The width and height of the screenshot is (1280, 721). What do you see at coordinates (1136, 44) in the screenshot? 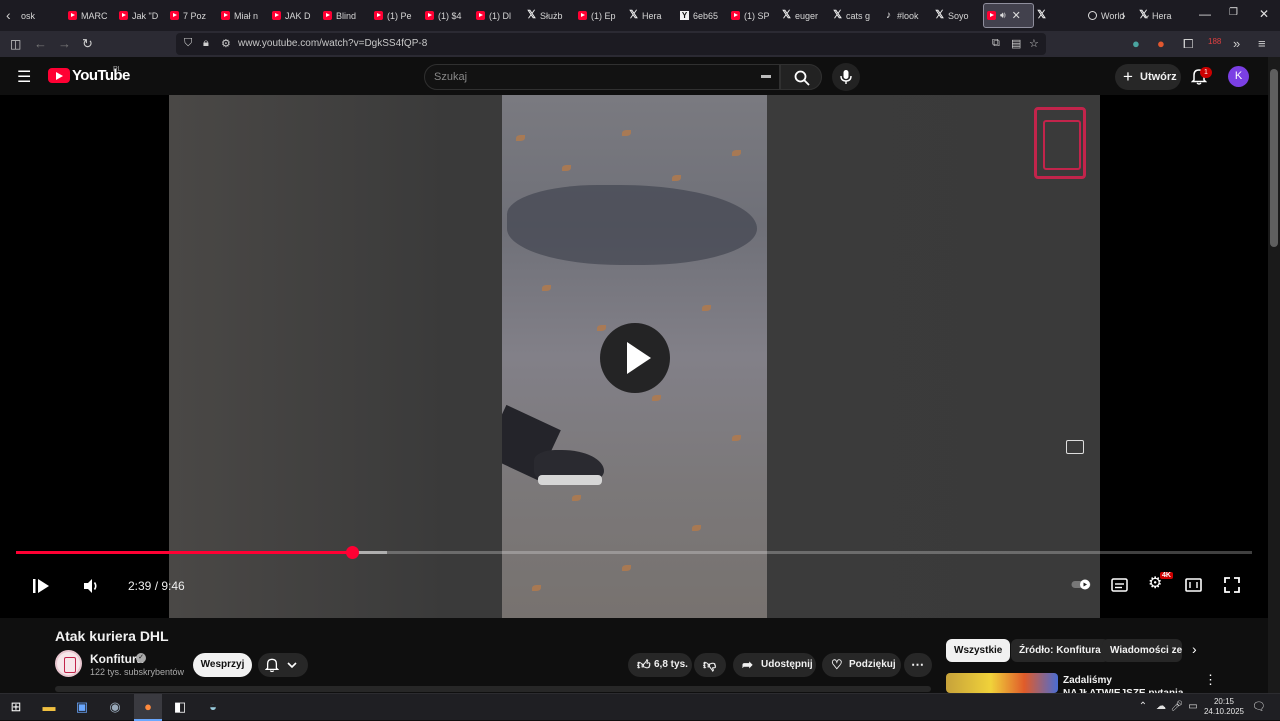
I see `vpn-extension-icon: ●` at bounding box center [1136, 44].